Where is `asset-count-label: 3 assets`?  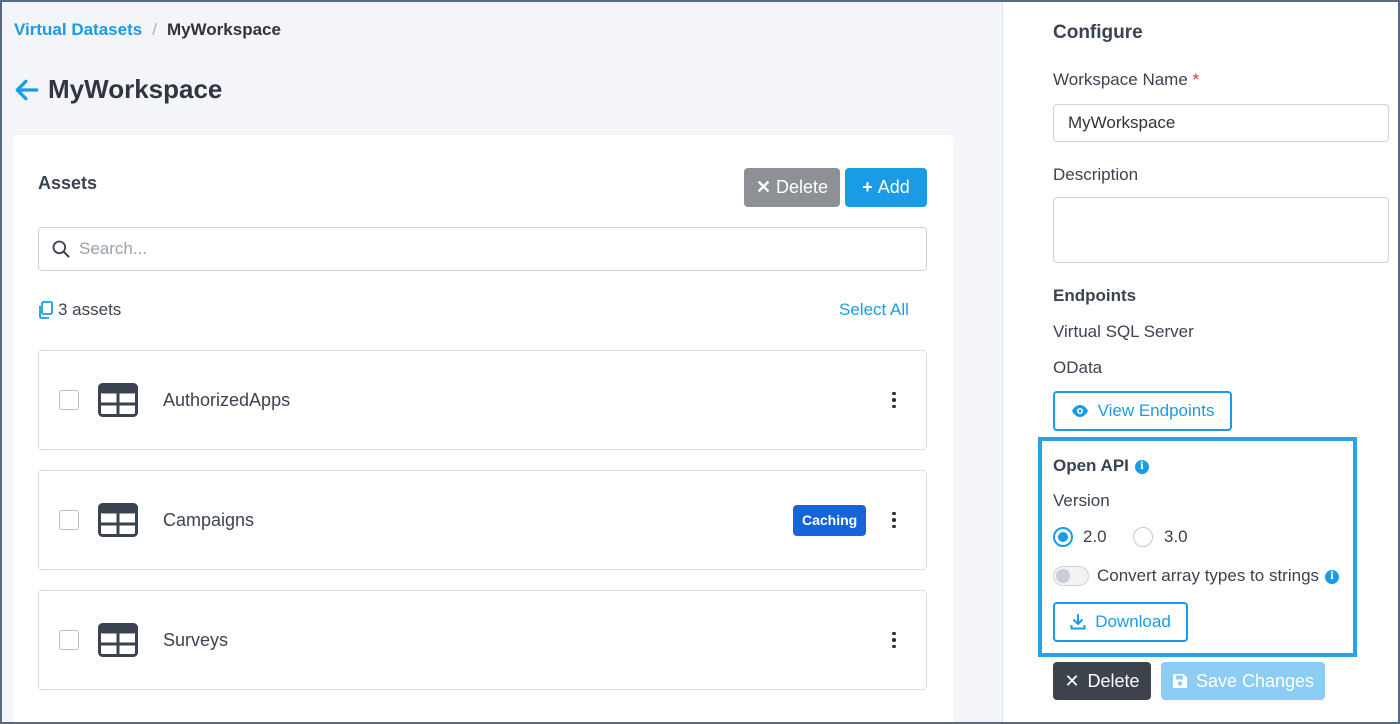 asset-count-label: 3 assets is located at coordinates (90, 309).